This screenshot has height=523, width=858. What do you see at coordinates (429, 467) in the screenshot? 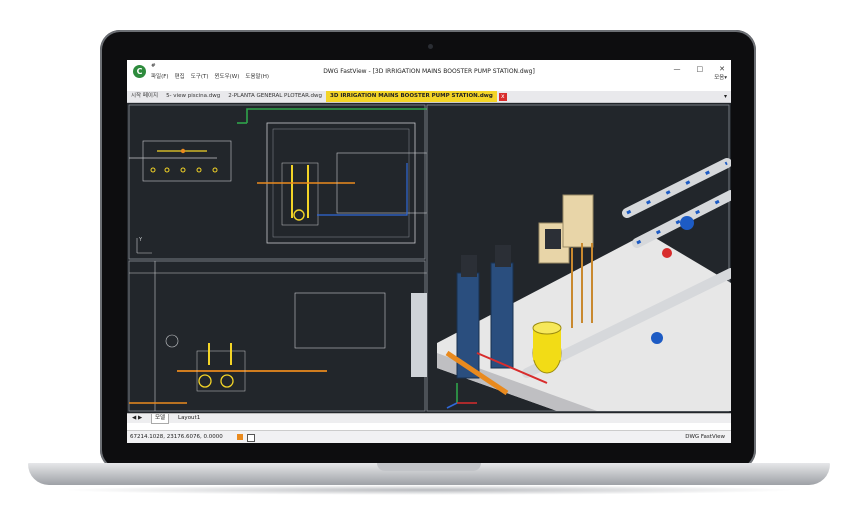
I see `laptop-notch` at bounding box center [429, 467].